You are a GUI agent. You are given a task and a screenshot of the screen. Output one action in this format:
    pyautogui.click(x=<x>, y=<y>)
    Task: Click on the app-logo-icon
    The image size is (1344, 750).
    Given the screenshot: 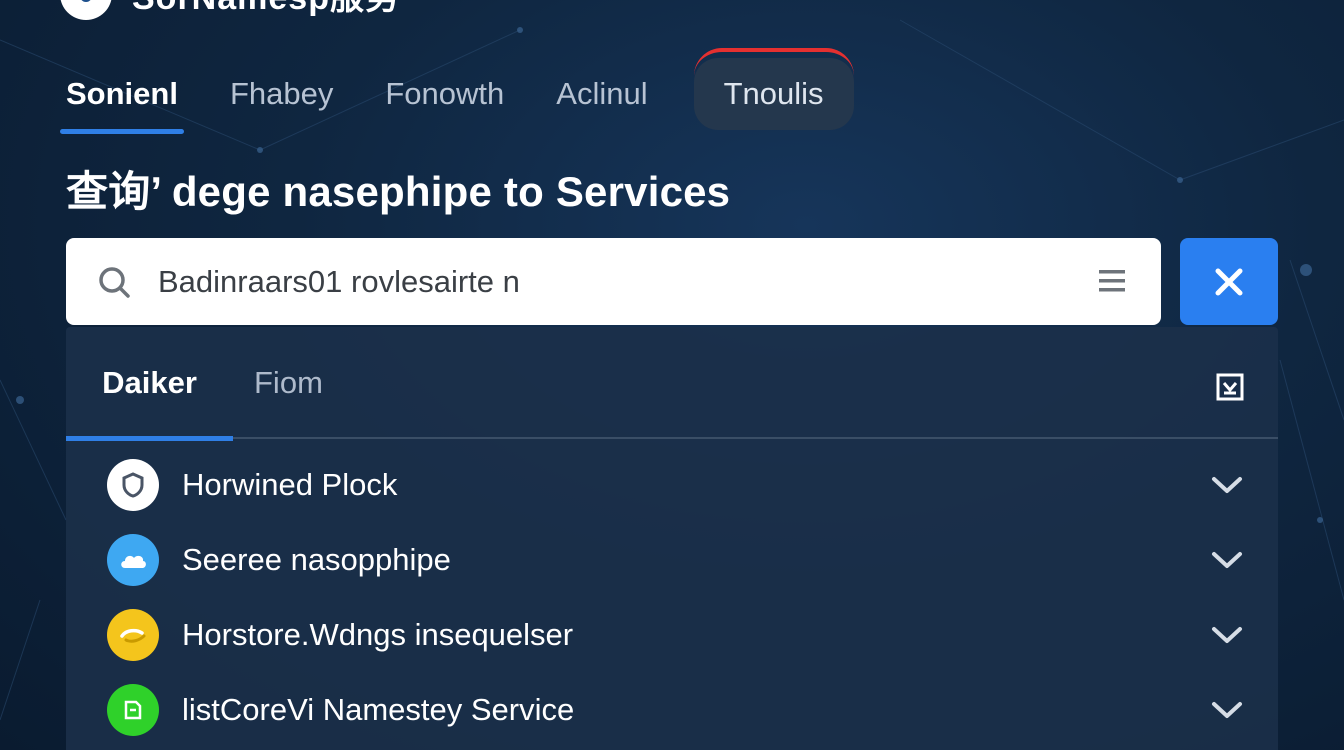 What is the action you would take?
    pyautogui.click(x=86, y=10)
    